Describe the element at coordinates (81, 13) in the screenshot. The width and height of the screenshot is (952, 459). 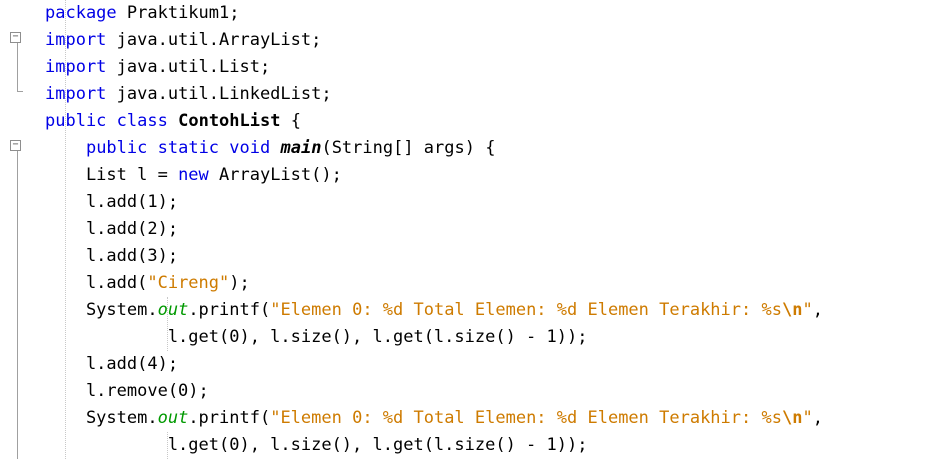
I see `keyword-token: package` at that location.